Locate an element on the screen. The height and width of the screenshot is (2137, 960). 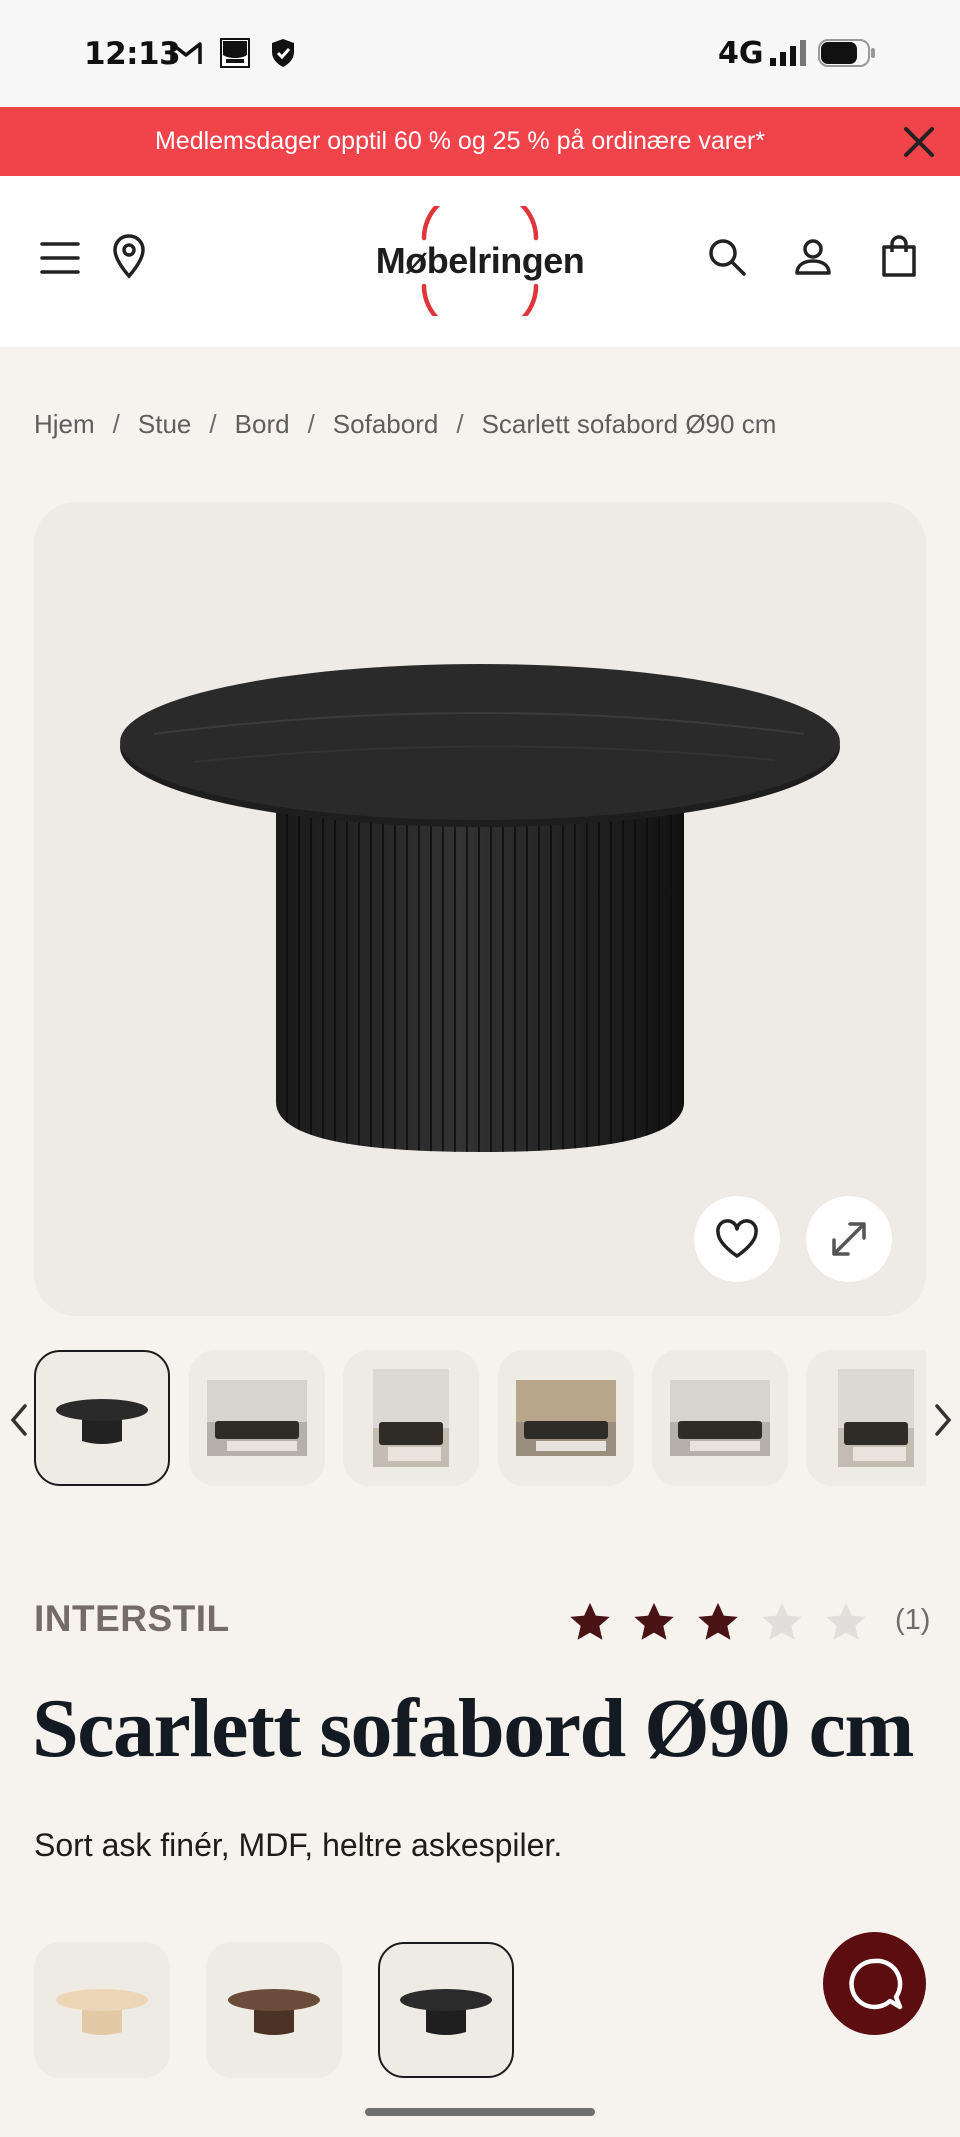
status-bar: 12:13 4G is located at coordinates (480, 53).